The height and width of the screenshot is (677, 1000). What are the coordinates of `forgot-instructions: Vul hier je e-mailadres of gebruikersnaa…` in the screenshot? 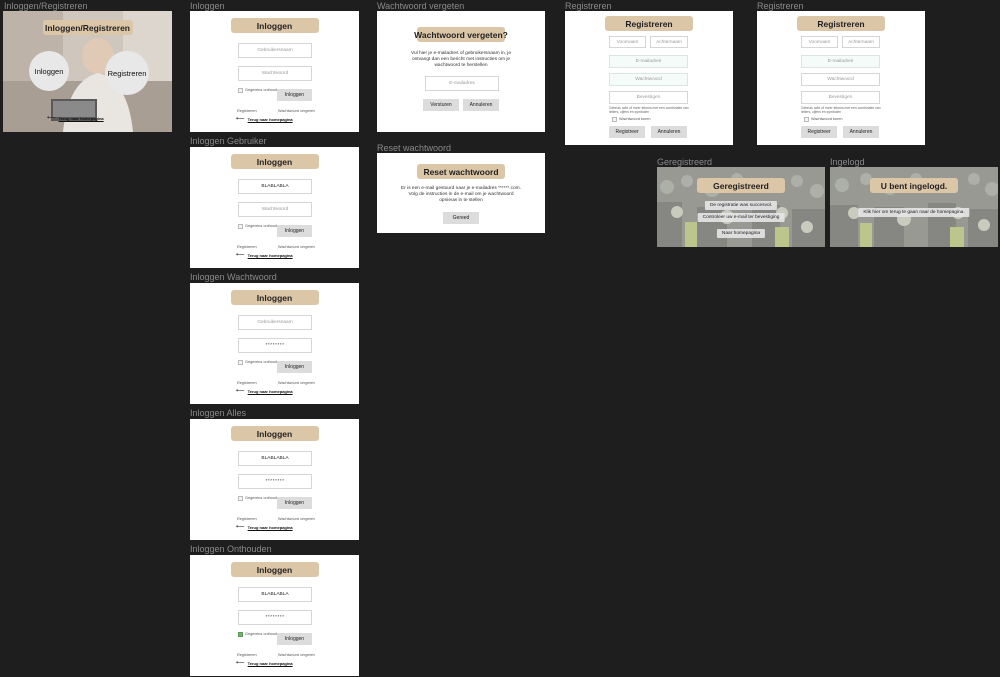 It's located at (461, 59).